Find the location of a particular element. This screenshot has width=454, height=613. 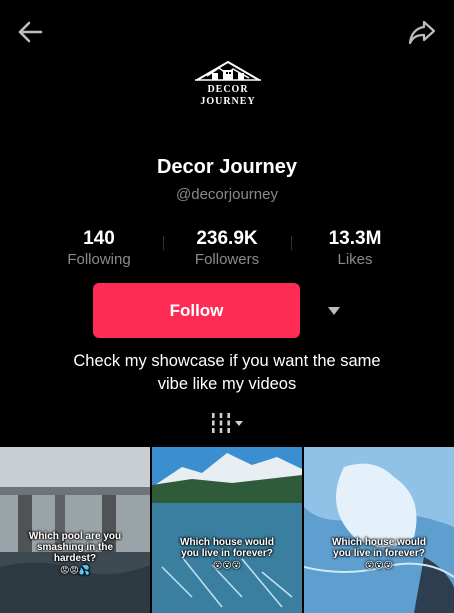

arrow-left-icon is located at coordinates (30, 32).